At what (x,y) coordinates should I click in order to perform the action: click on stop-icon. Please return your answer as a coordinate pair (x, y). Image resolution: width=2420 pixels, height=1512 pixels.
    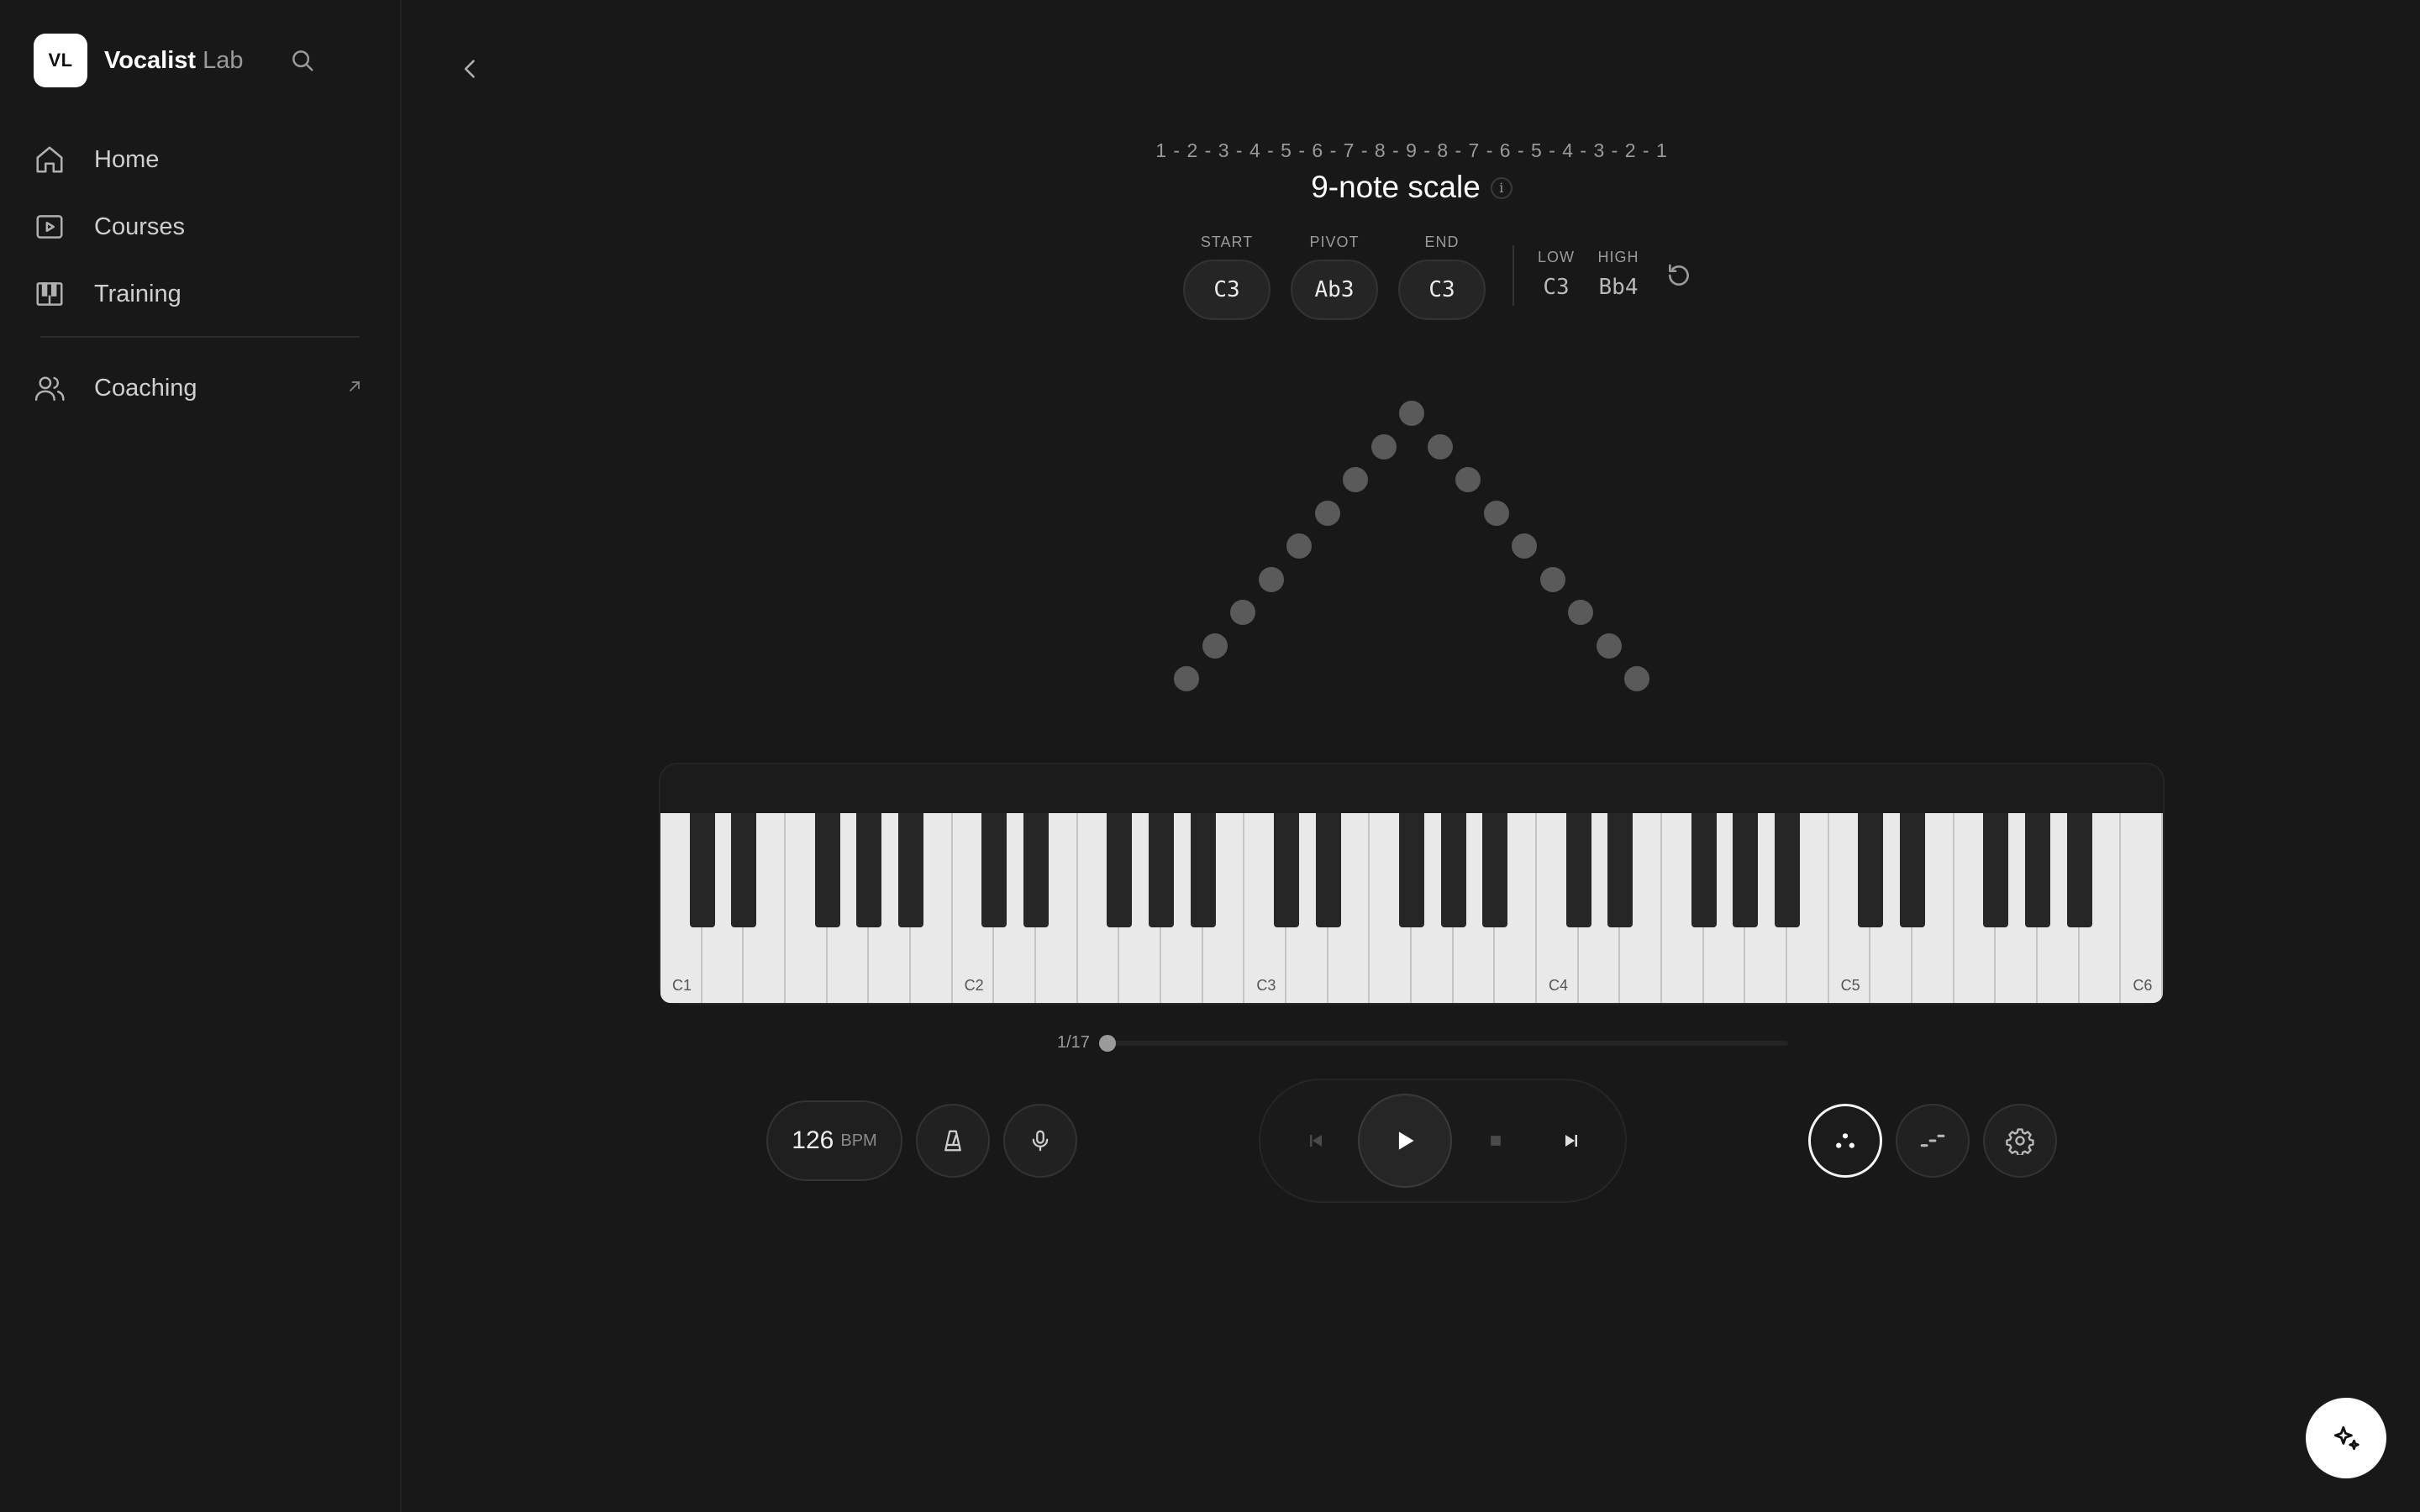
    Looking at the image, I should click on (1496, 1141).